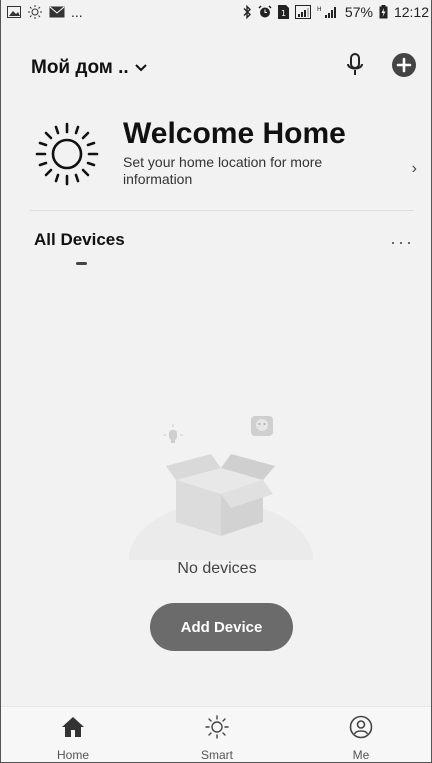  What do you see at coordinates (234, 133) in the screenshot?
I see `welcome-title: Welcome Home` at bounding box center [234, 133].